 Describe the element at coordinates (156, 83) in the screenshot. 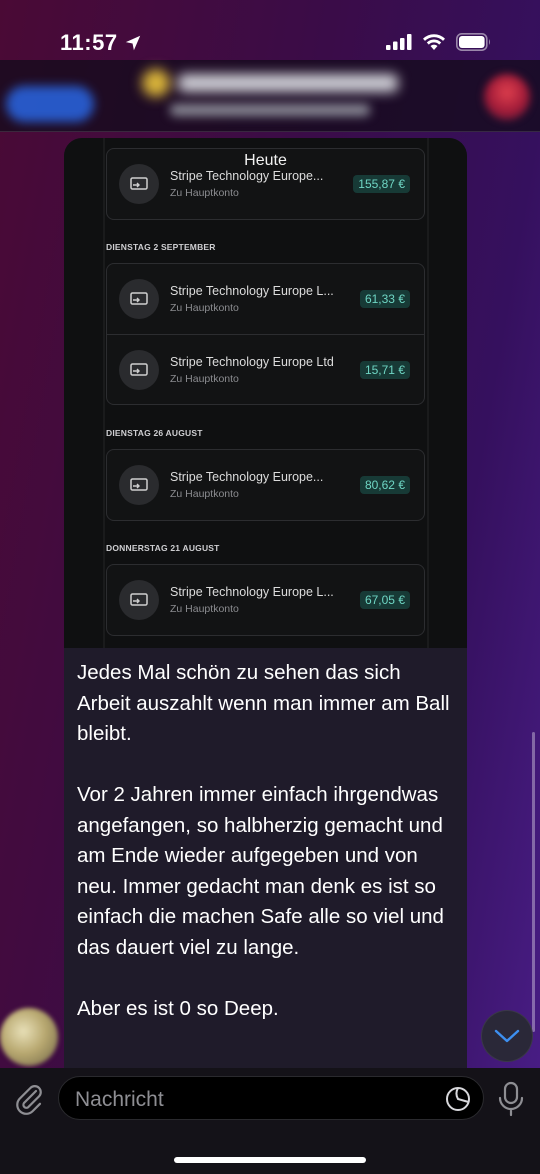

I see `title-emoji-icon` at that location.